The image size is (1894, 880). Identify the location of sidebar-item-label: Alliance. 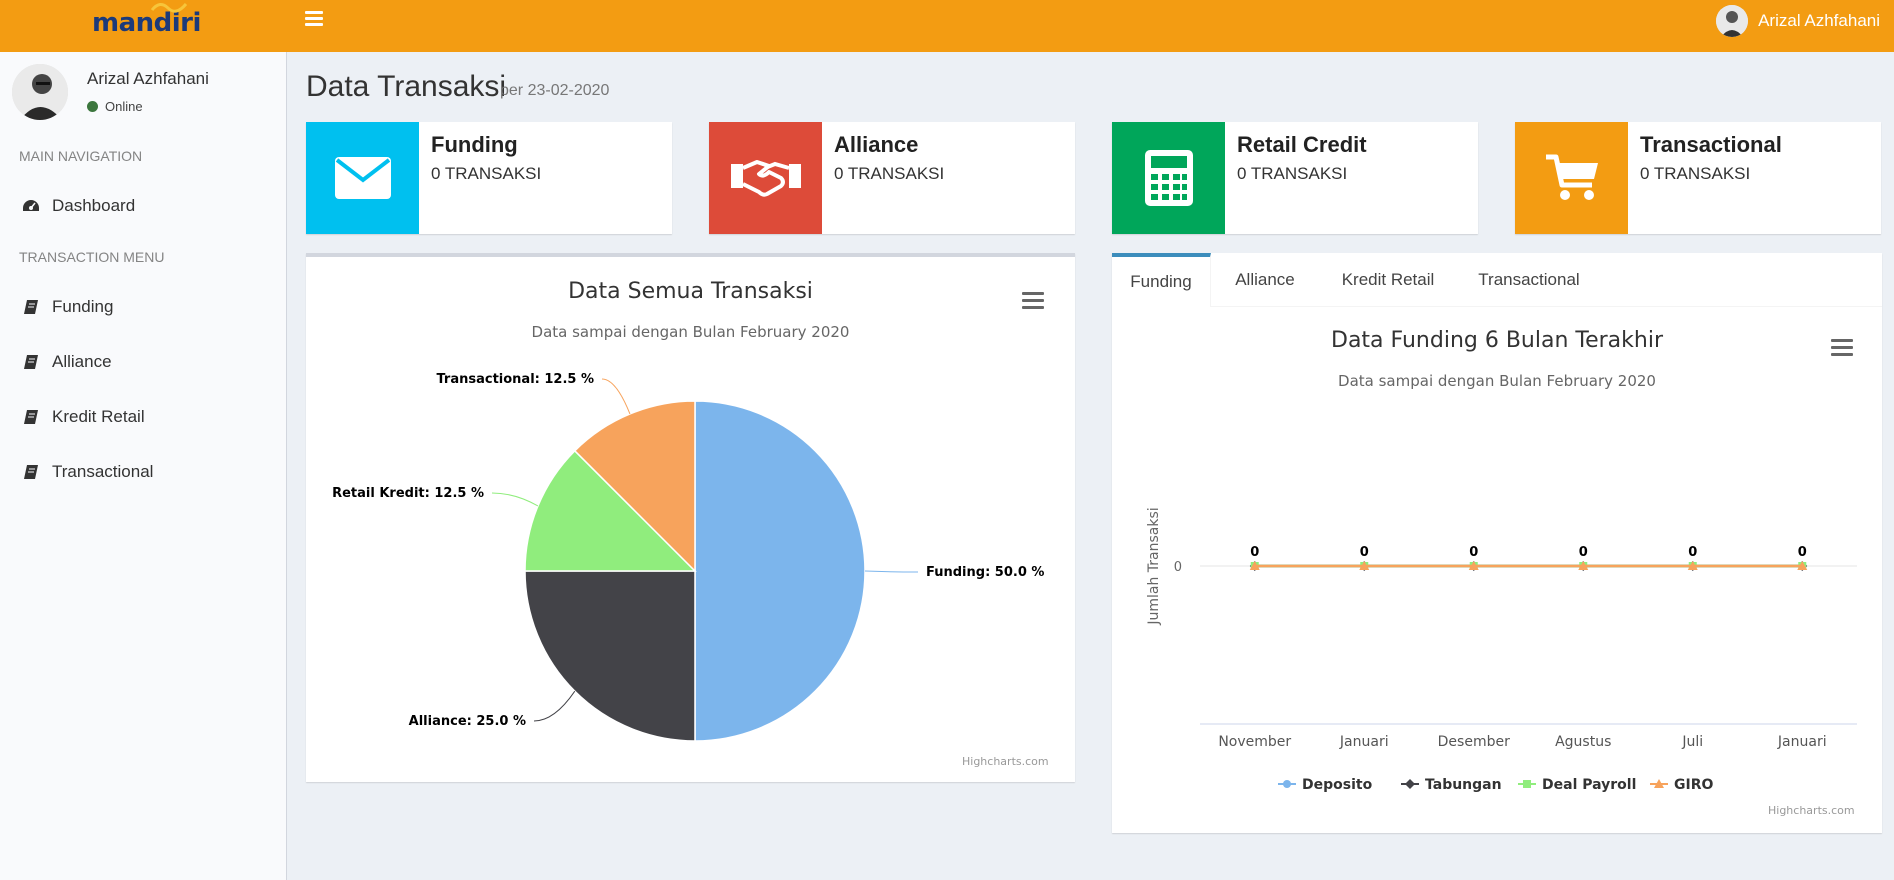
(82, 361).